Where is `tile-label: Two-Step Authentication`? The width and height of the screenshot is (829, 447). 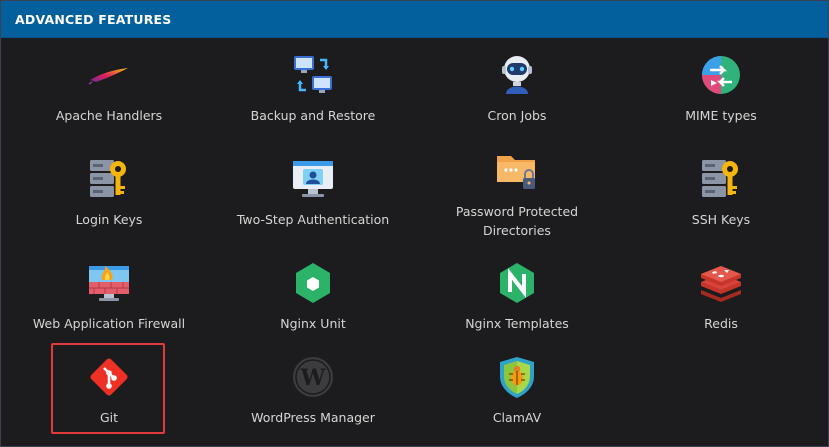
tile-label: Two-Step Authentication is located at coordinates (313, 219).